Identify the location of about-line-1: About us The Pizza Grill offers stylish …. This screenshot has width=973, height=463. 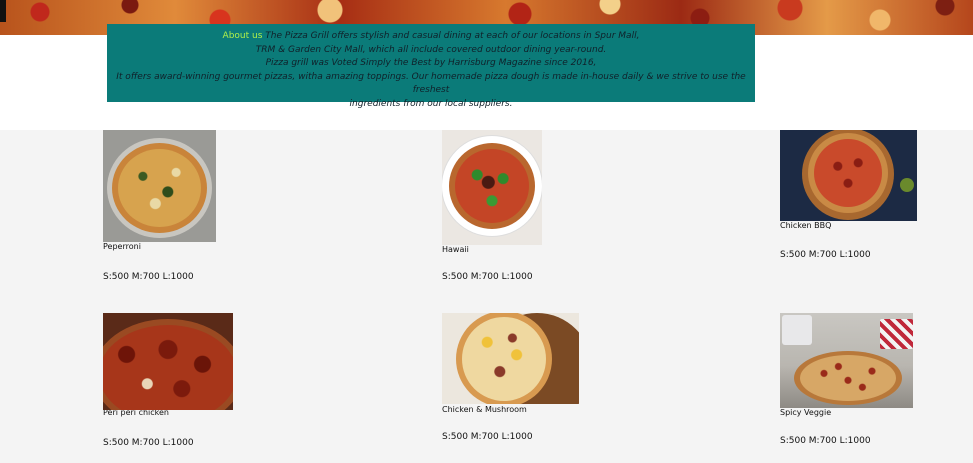
(431, 36).